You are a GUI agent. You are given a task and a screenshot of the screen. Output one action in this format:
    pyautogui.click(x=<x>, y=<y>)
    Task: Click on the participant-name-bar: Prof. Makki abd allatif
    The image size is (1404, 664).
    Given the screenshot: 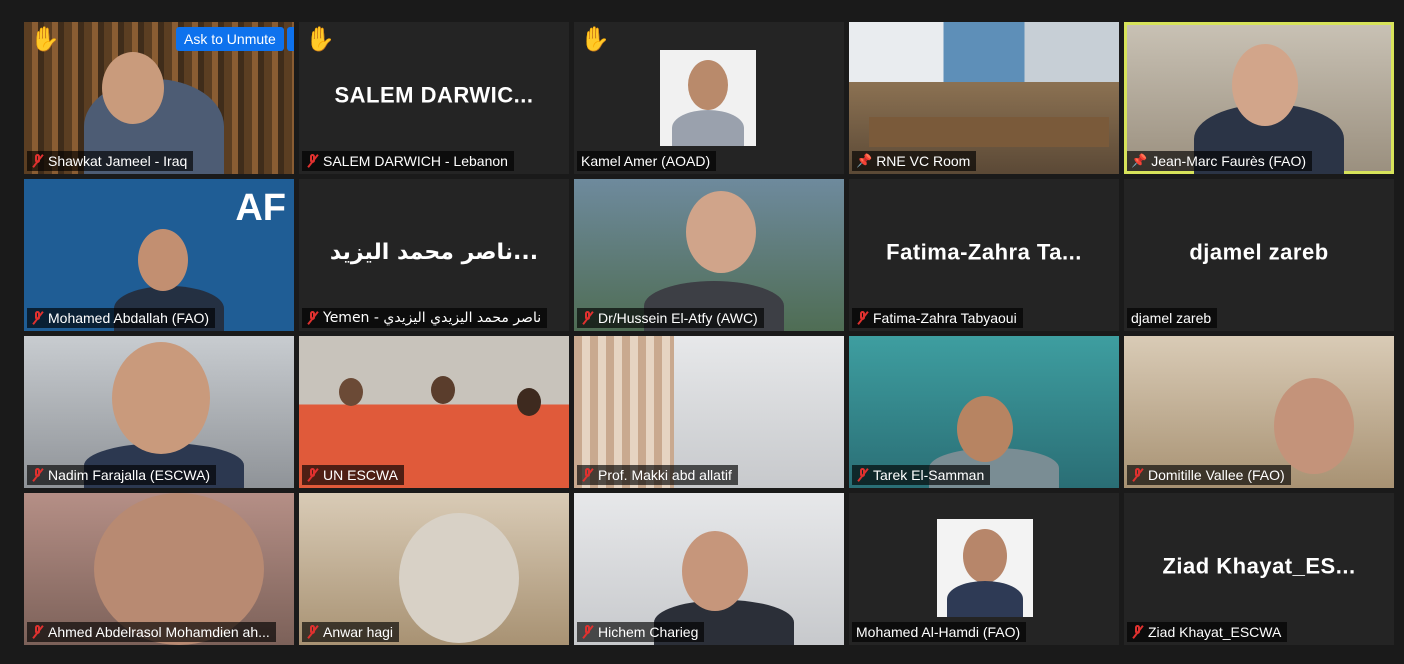 What is the action you would take?
    pyautogui.click(x=657, y=475)
    